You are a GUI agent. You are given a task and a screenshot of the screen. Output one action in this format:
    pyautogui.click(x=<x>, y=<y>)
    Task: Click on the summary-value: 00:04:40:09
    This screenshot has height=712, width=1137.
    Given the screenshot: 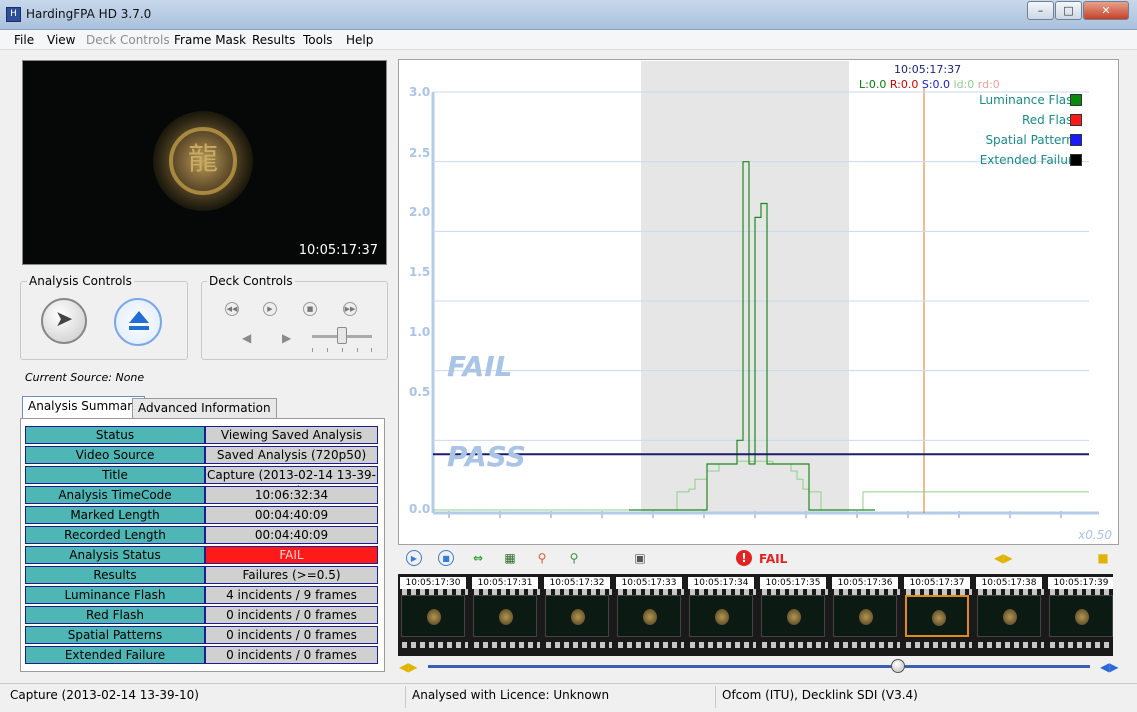 What is the action you would take?
    pyautogui.click(x=291, y=515)
    